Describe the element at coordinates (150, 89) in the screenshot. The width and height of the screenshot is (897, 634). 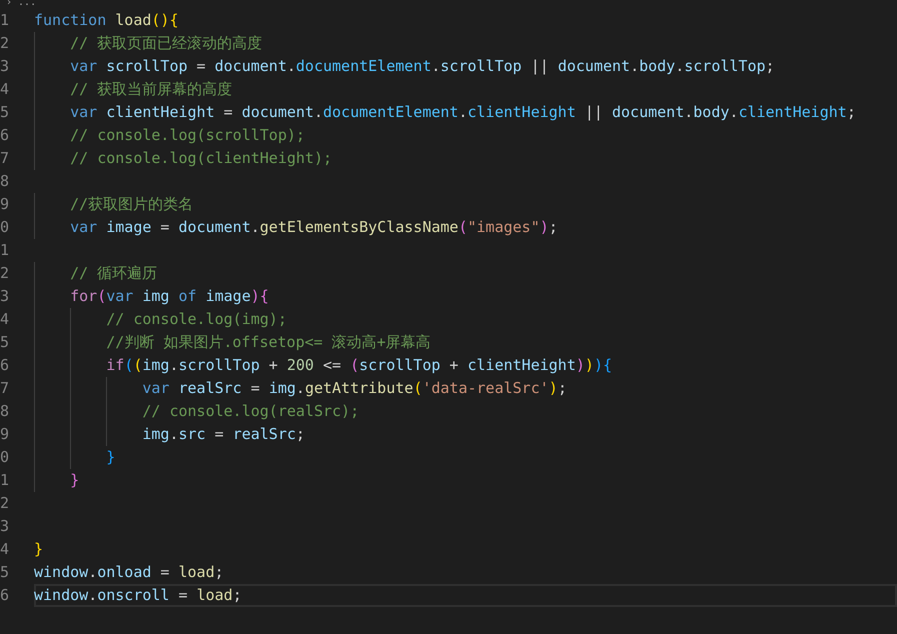
I see `code-line: // 获取当前屏幕的高度` at that location.